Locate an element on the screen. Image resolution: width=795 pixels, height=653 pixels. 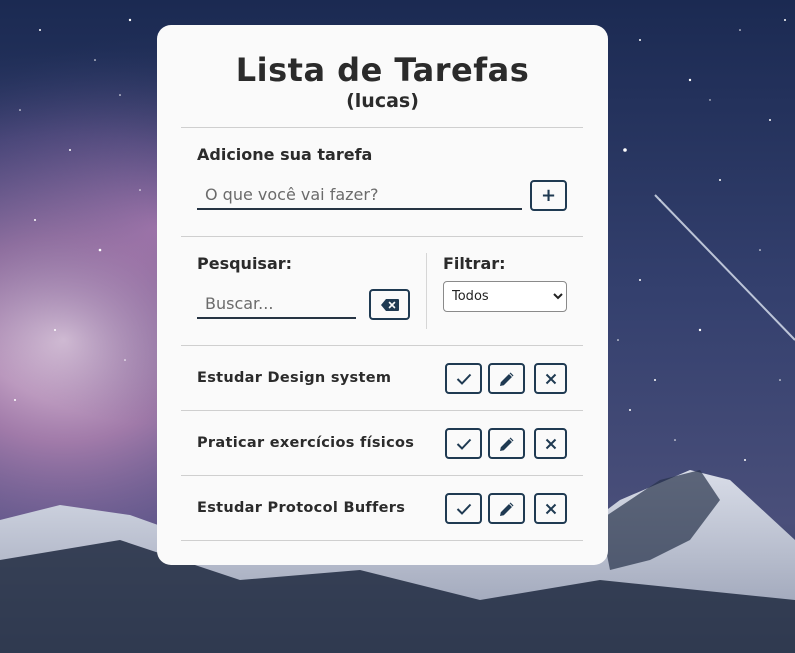
add-task-button: + is located at coordinates (548, 195).